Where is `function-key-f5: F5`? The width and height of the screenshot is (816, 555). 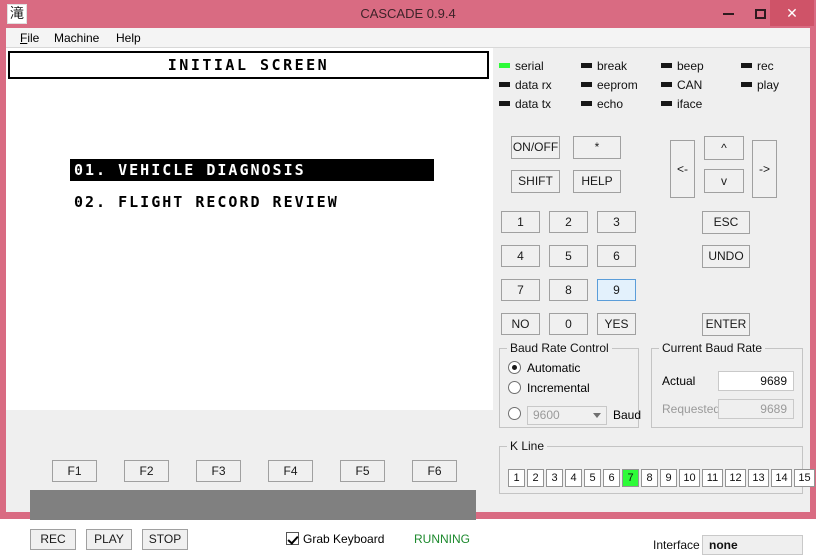 function-key-f5: F5 is located at coordinates (362, 471).